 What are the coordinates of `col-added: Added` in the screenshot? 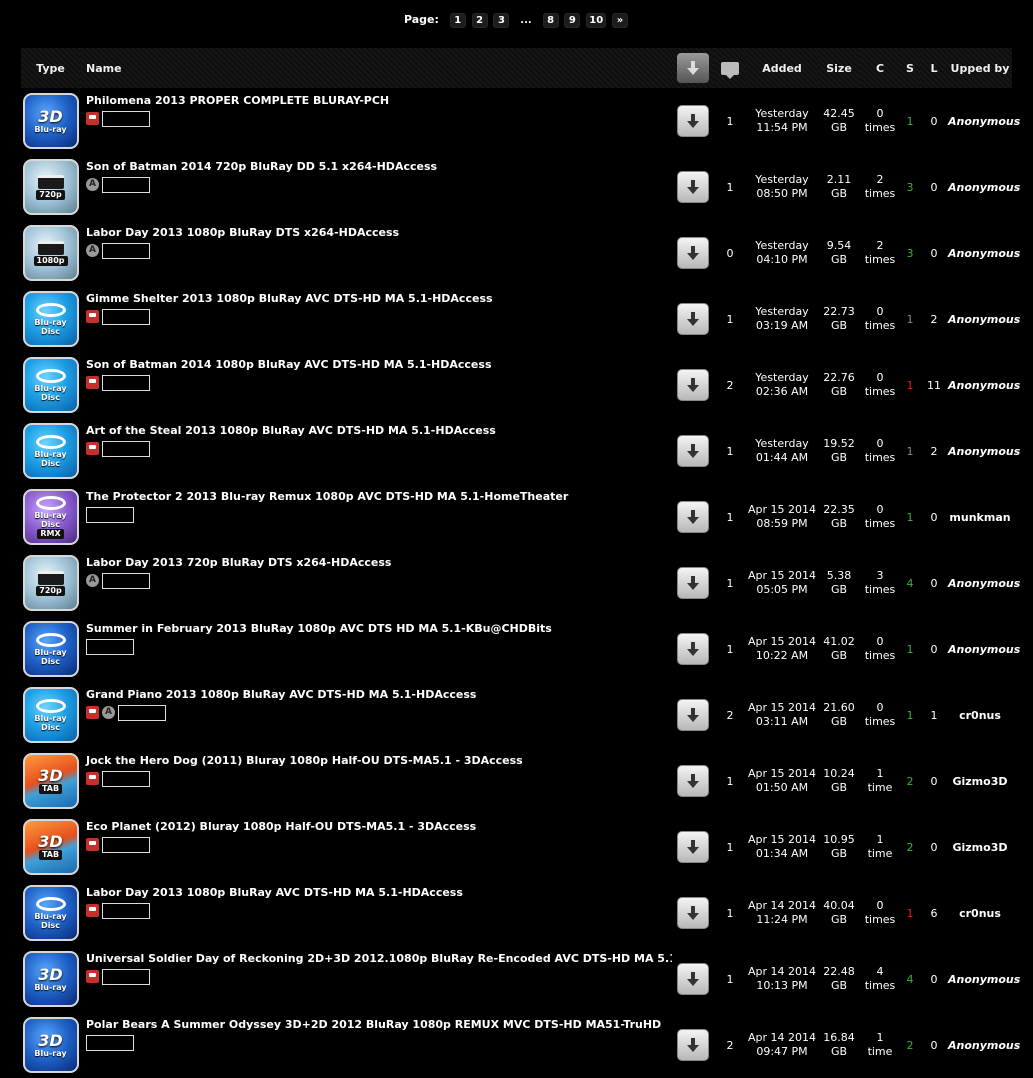 It's located at (782, 68).